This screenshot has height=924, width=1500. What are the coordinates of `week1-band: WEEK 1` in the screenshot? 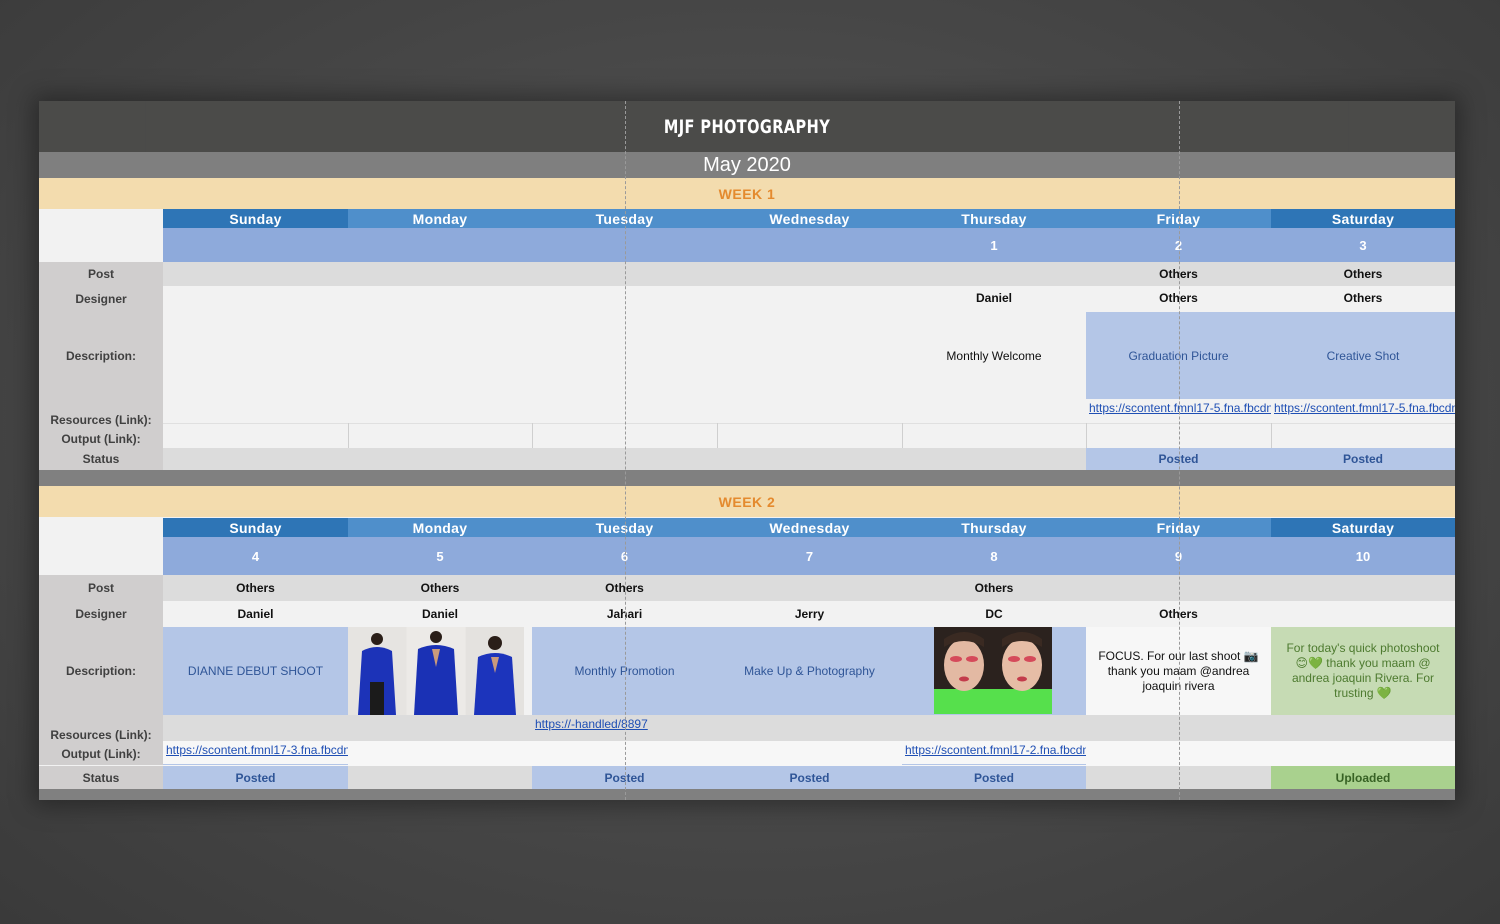 It's located at (747, 193).